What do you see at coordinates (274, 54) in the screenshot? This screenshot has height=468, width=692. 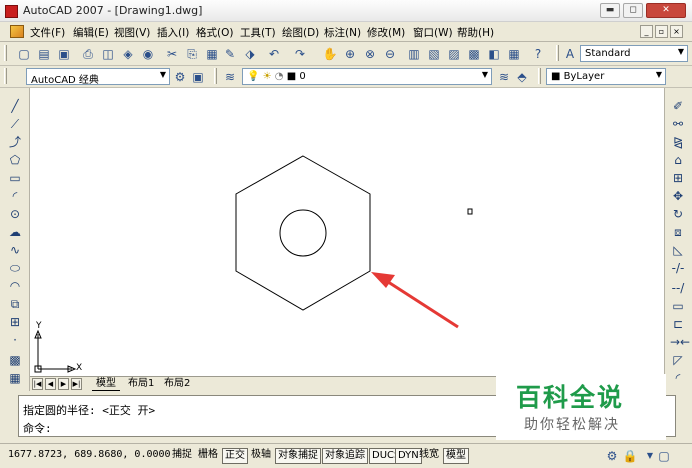 I see `undo-icon: ↶` at bounding box center [274, 54].